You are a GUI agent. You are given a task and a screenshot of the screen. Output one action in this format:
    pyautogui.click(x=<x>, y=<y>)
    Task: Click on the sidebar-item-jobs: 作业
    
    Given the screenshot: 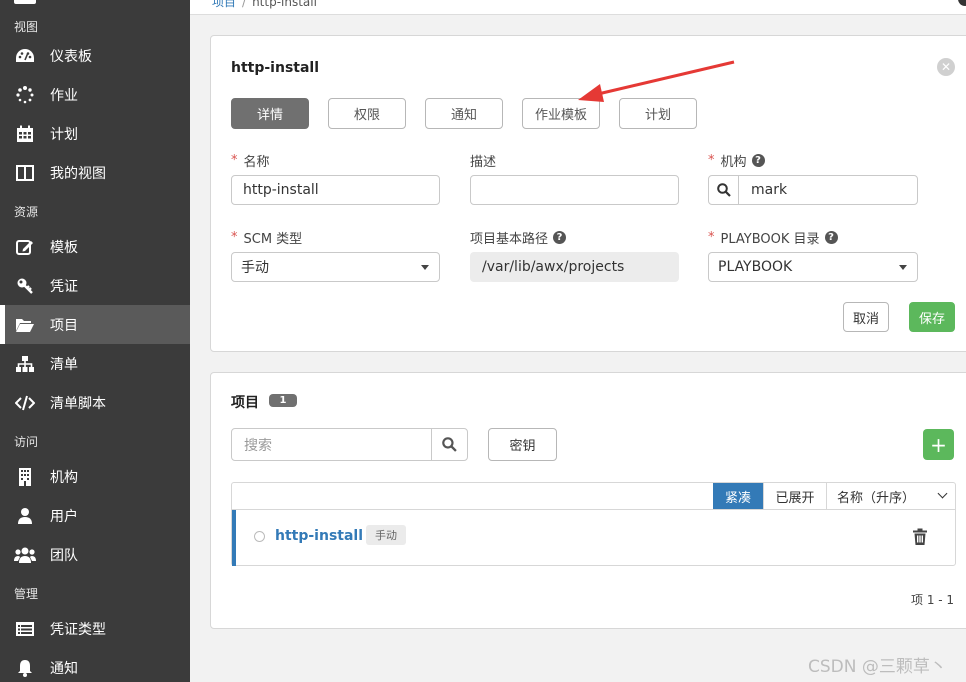 What is the action you would take?
    pyautogui.click(x=95, y=94)
    